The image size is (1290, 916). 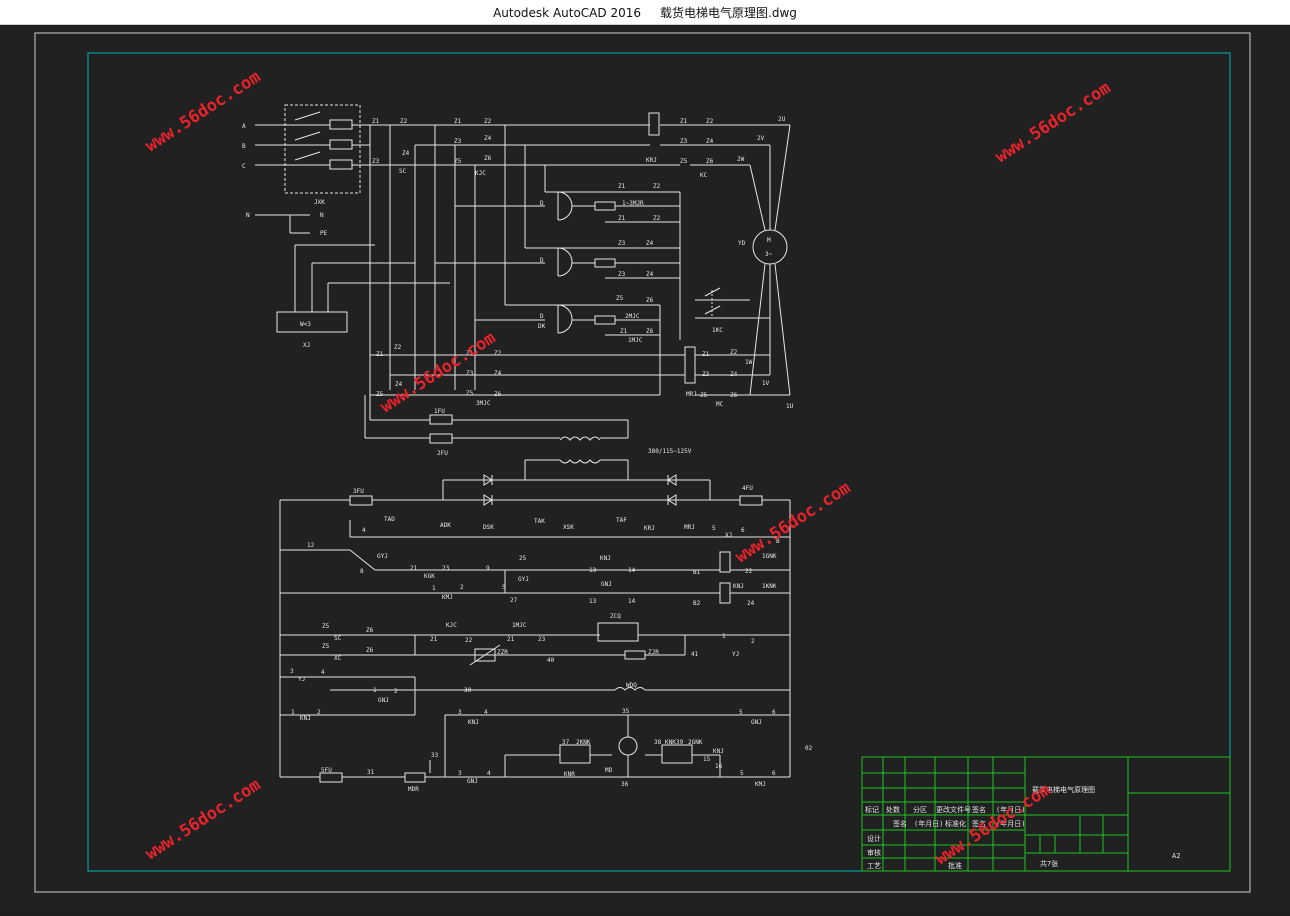 I want to click on schematic-label: KNK, so click(x=670, y=742).